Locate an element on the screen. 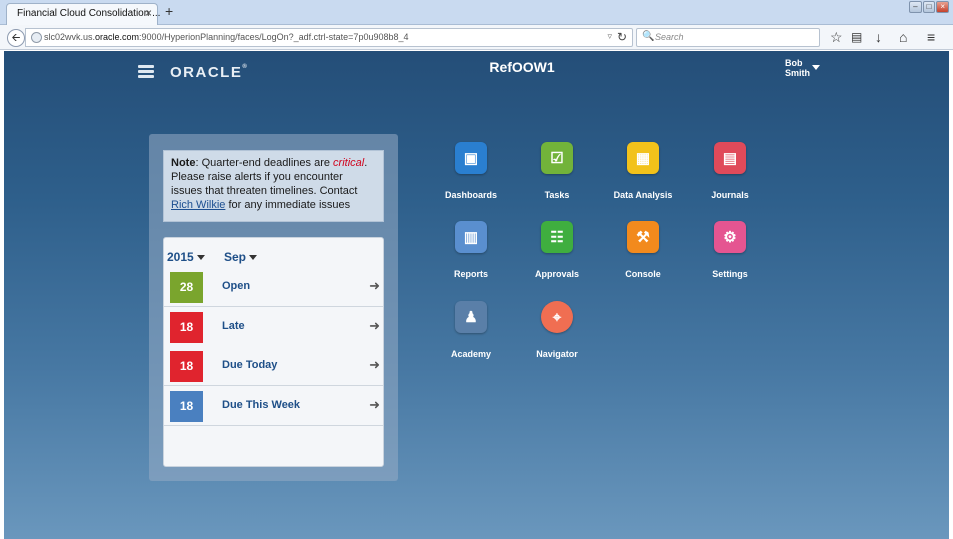 This screenshot has height=539, width=953. reload-icon: ↻ is located at coordinates (622, 37).